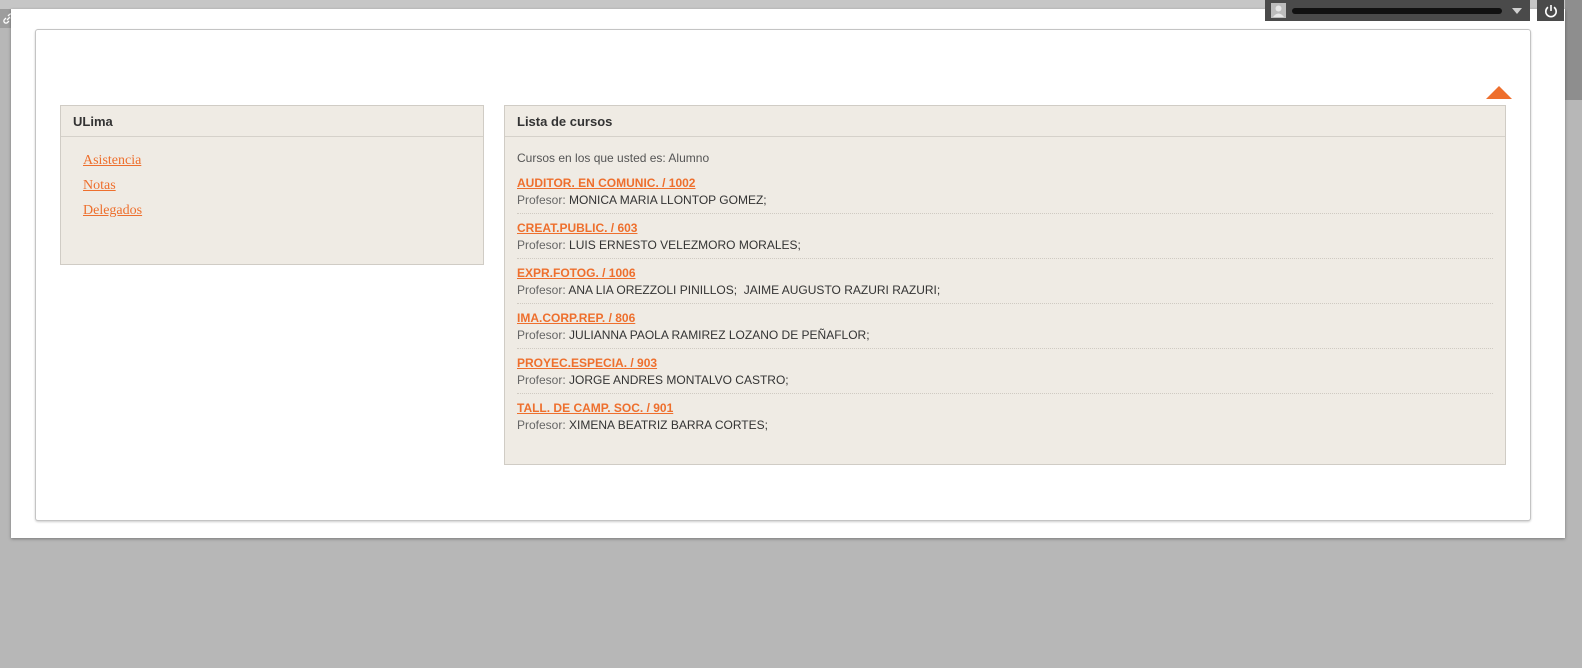  What do you see at coordinates (112, 210) in the screenshot?
I see `delegados-link: Delegados` at bounding box center [112, 210].